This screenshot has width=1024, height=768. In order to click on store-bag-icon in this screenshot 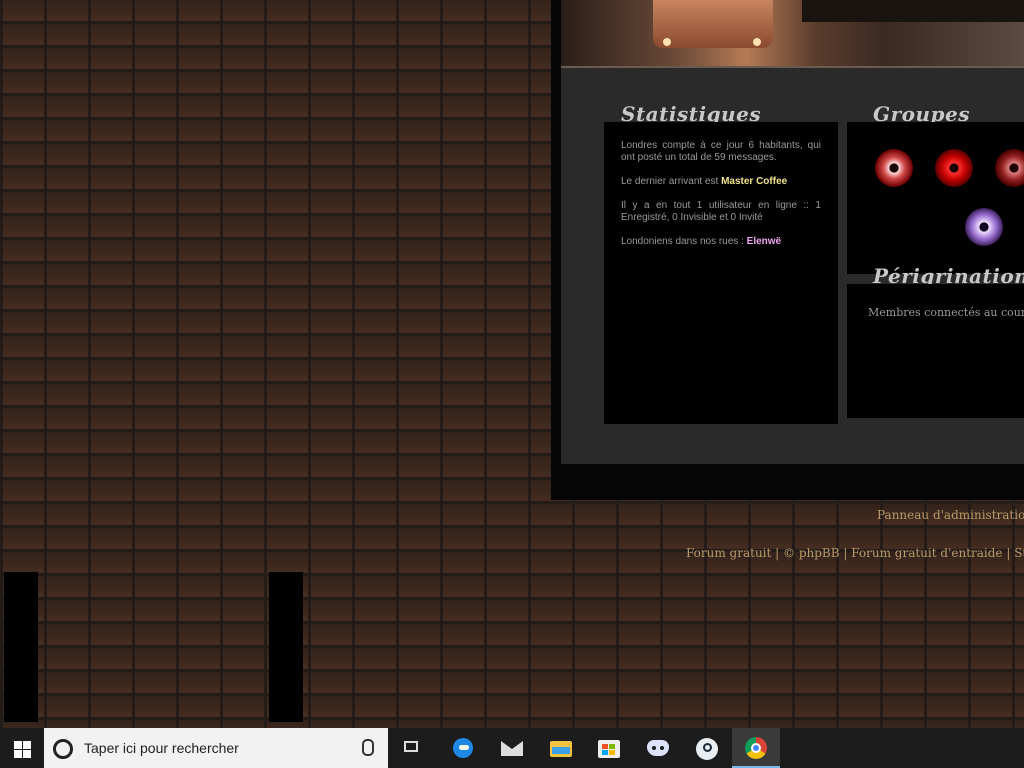, I will do `click(609, 749)`.